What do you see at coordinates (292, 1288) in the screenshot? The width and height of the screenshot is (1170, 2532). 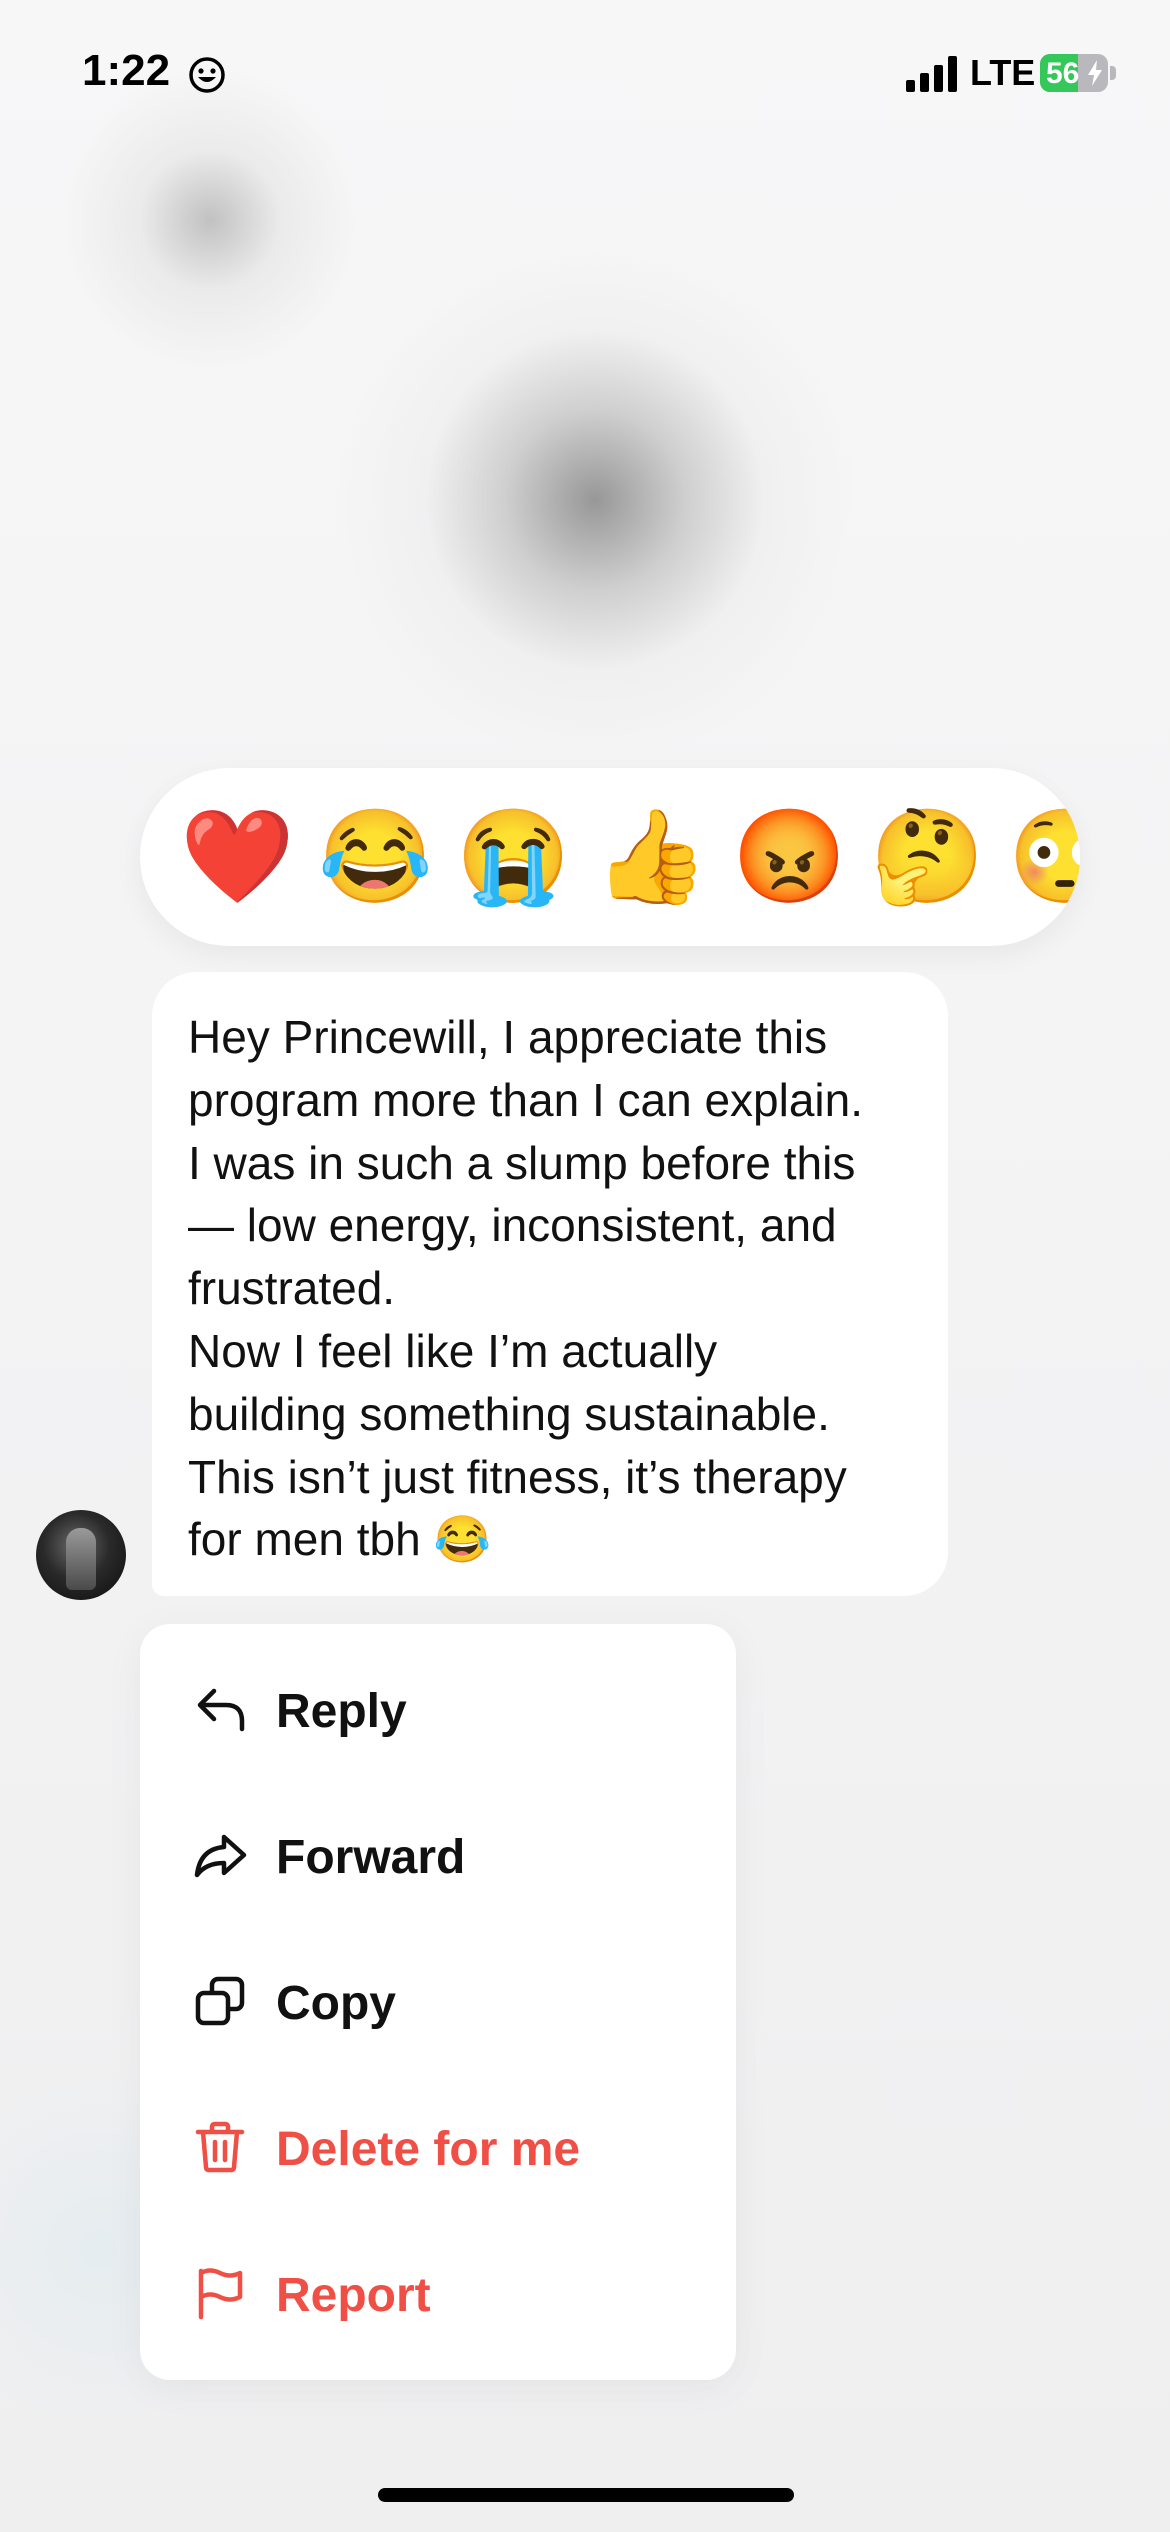 I see `message-line: frustrated.` at bounding box center [292, 1288].